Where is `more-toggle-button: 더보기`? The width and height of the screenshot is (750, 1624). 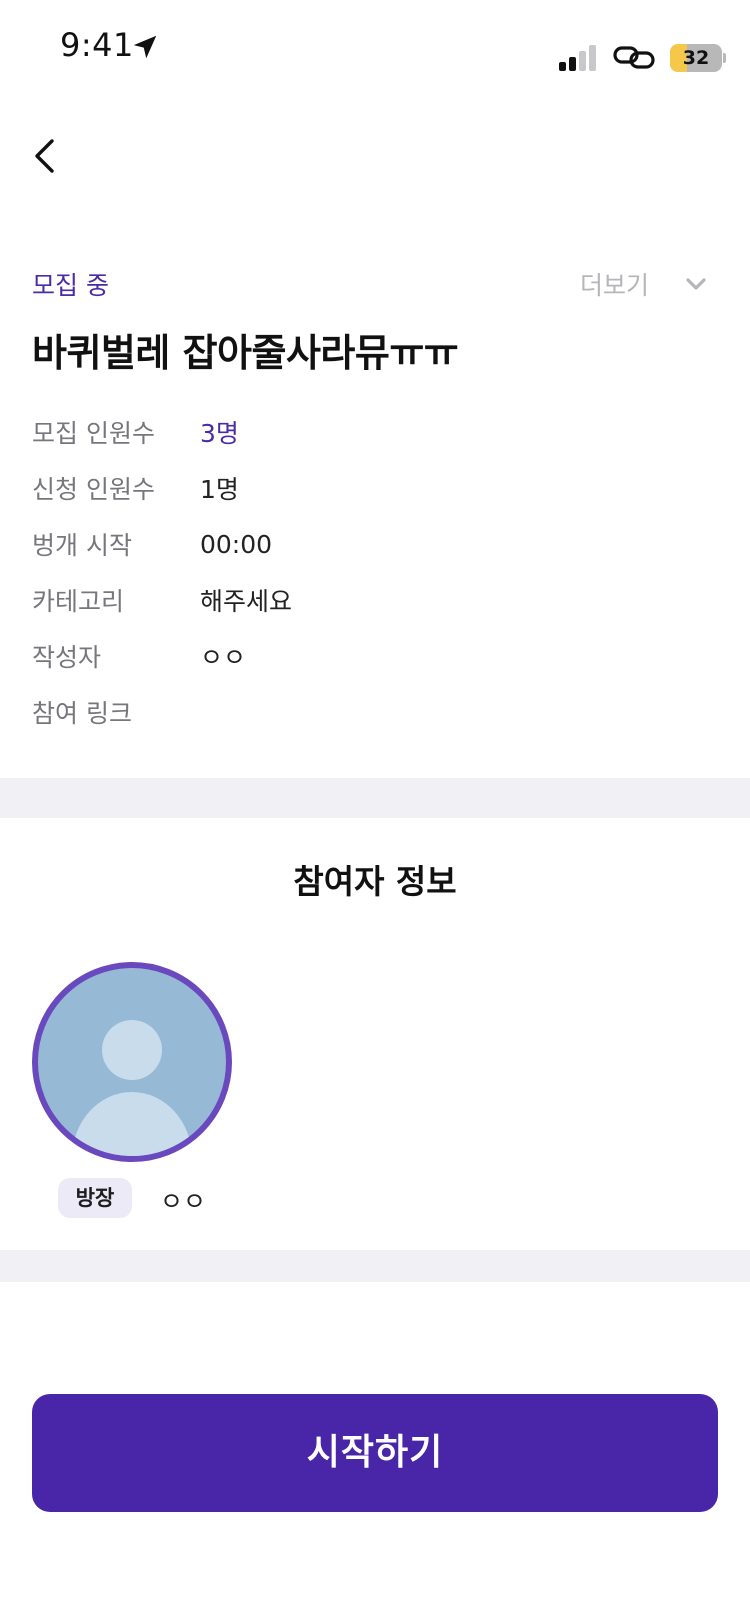
more-toggle-button: 더보기 is located at coordinates (643, 284).